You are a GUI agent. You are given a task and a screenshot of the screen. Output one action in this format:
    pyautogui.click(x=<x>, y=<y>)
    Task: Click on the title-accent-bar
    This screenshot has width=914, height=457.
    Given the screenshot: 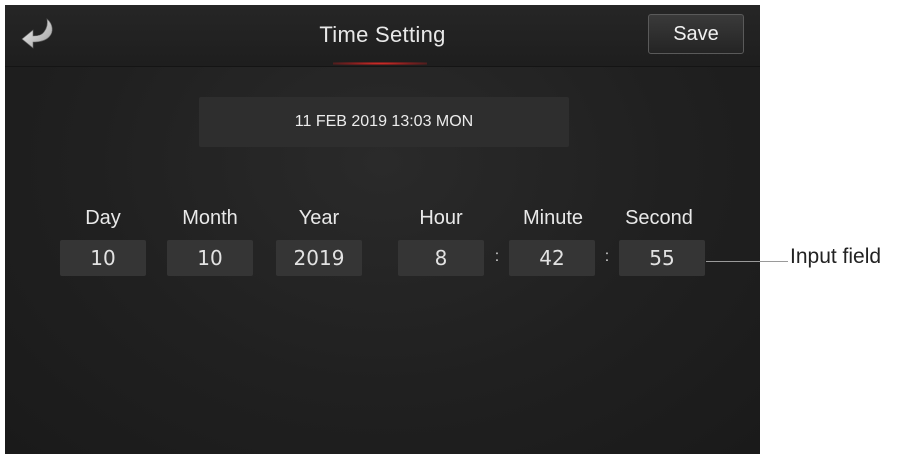 What is the action you would take?
    pyautogui.click(x=380, y=63)
    